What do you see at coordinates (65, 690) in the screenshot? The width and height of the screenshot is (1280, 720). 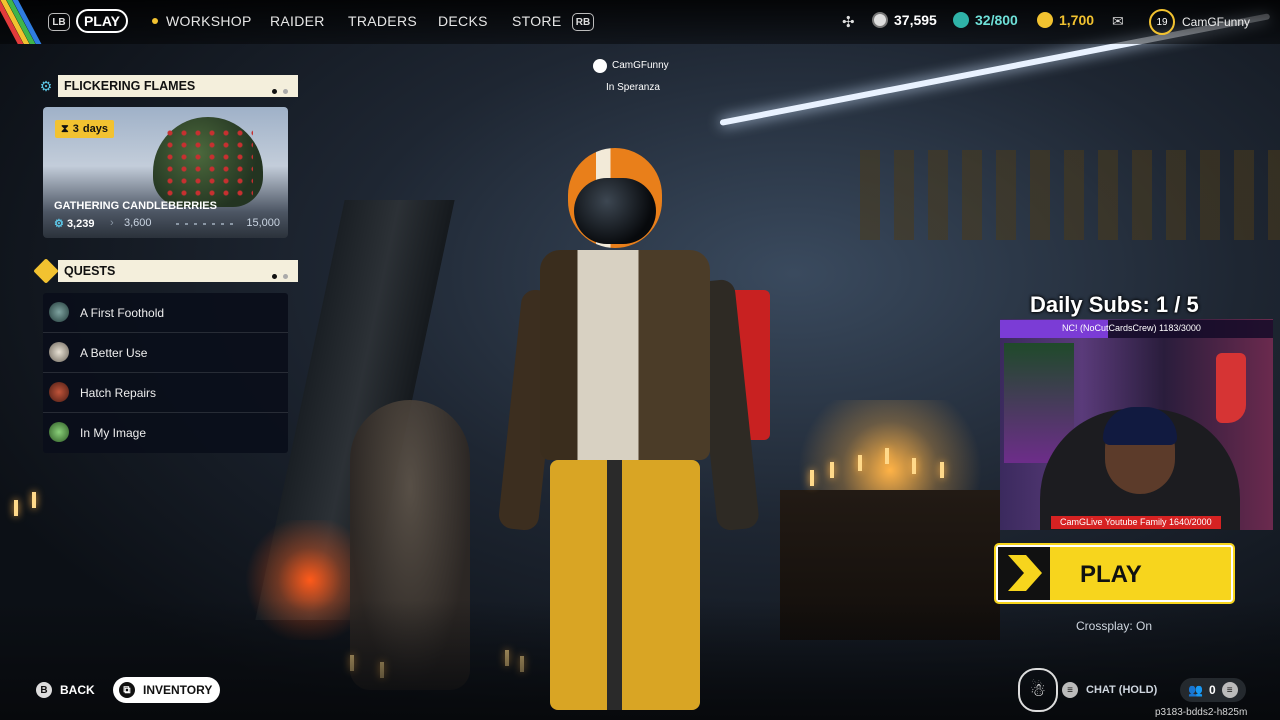 I see `back-button: B BACK` at bounding box center [65, 690].